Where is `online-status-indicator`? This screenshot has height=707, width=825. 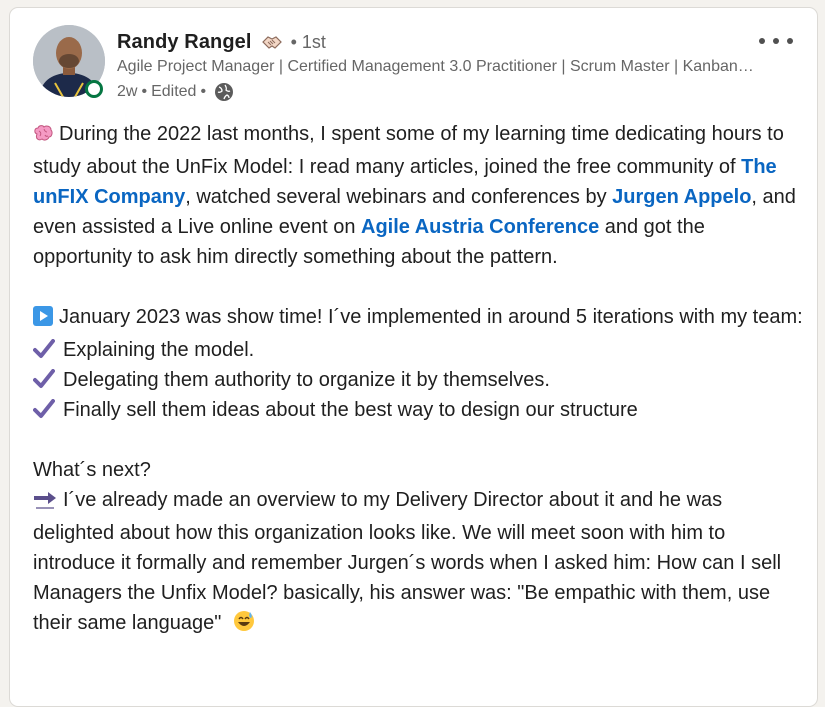 online-status-indicator is located at coordinates (94, 89).